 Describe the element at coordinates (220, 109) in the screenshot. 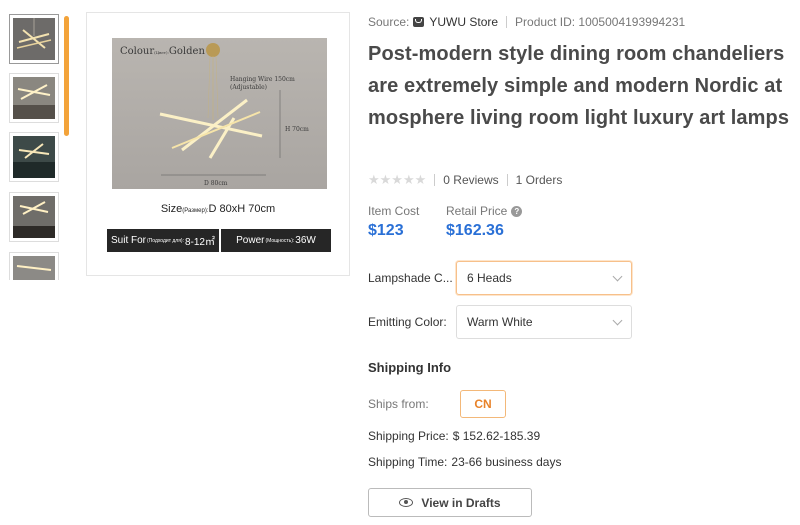

I see `chandelier-illustration` at that location.